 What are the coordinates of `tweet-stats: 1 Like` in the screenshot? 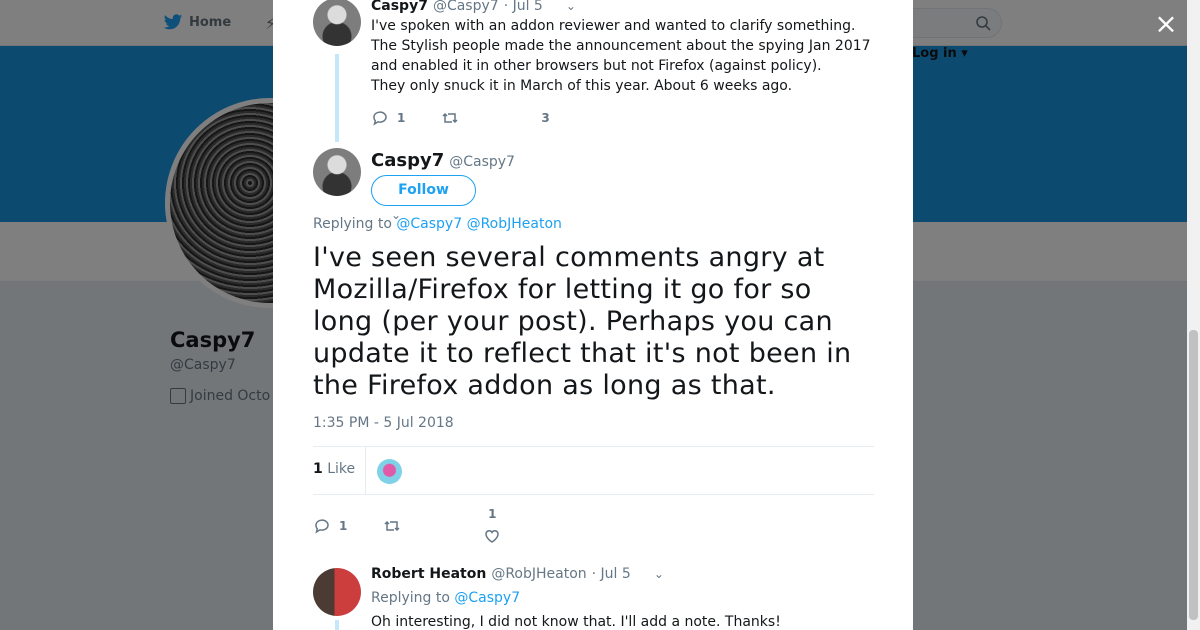 It's located at (593, 470).